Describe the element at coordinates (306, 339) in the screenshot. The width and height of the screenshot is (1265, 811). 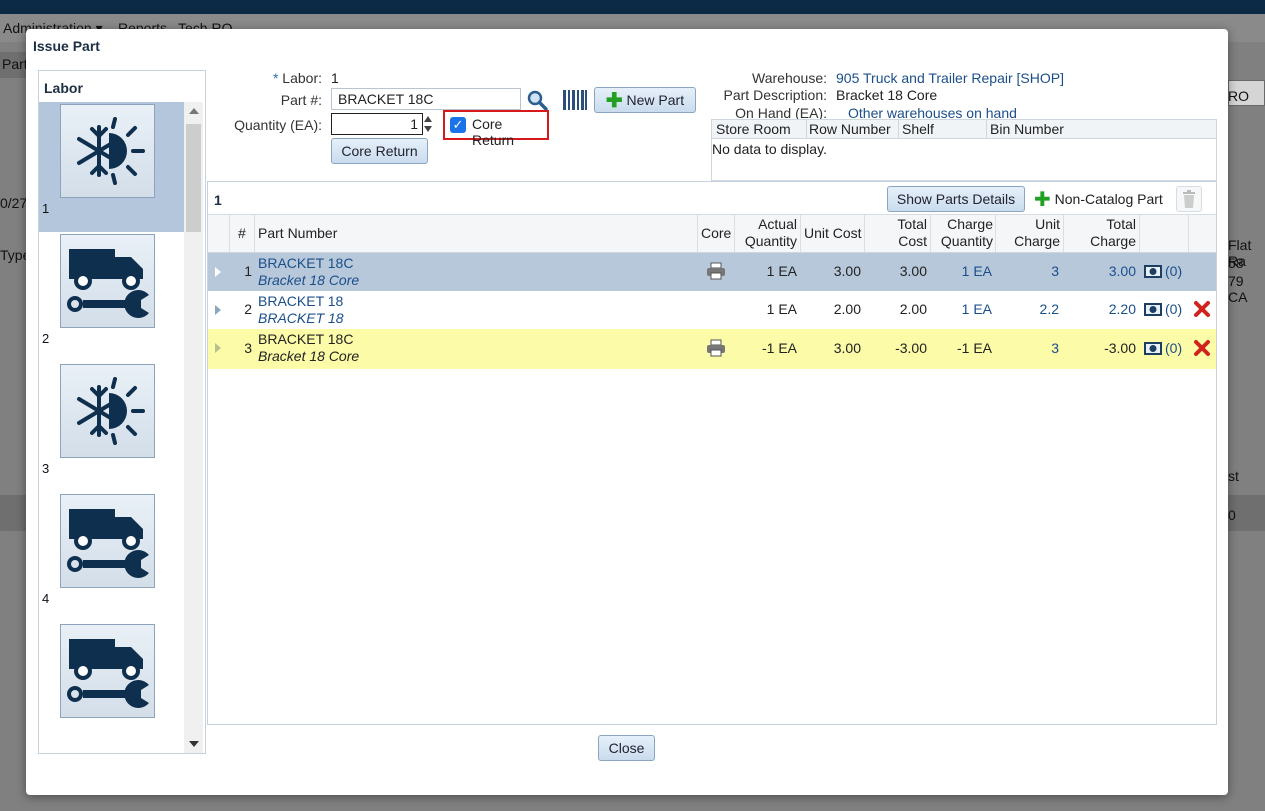
I see `part-number: BRACKET 18C` at that location.